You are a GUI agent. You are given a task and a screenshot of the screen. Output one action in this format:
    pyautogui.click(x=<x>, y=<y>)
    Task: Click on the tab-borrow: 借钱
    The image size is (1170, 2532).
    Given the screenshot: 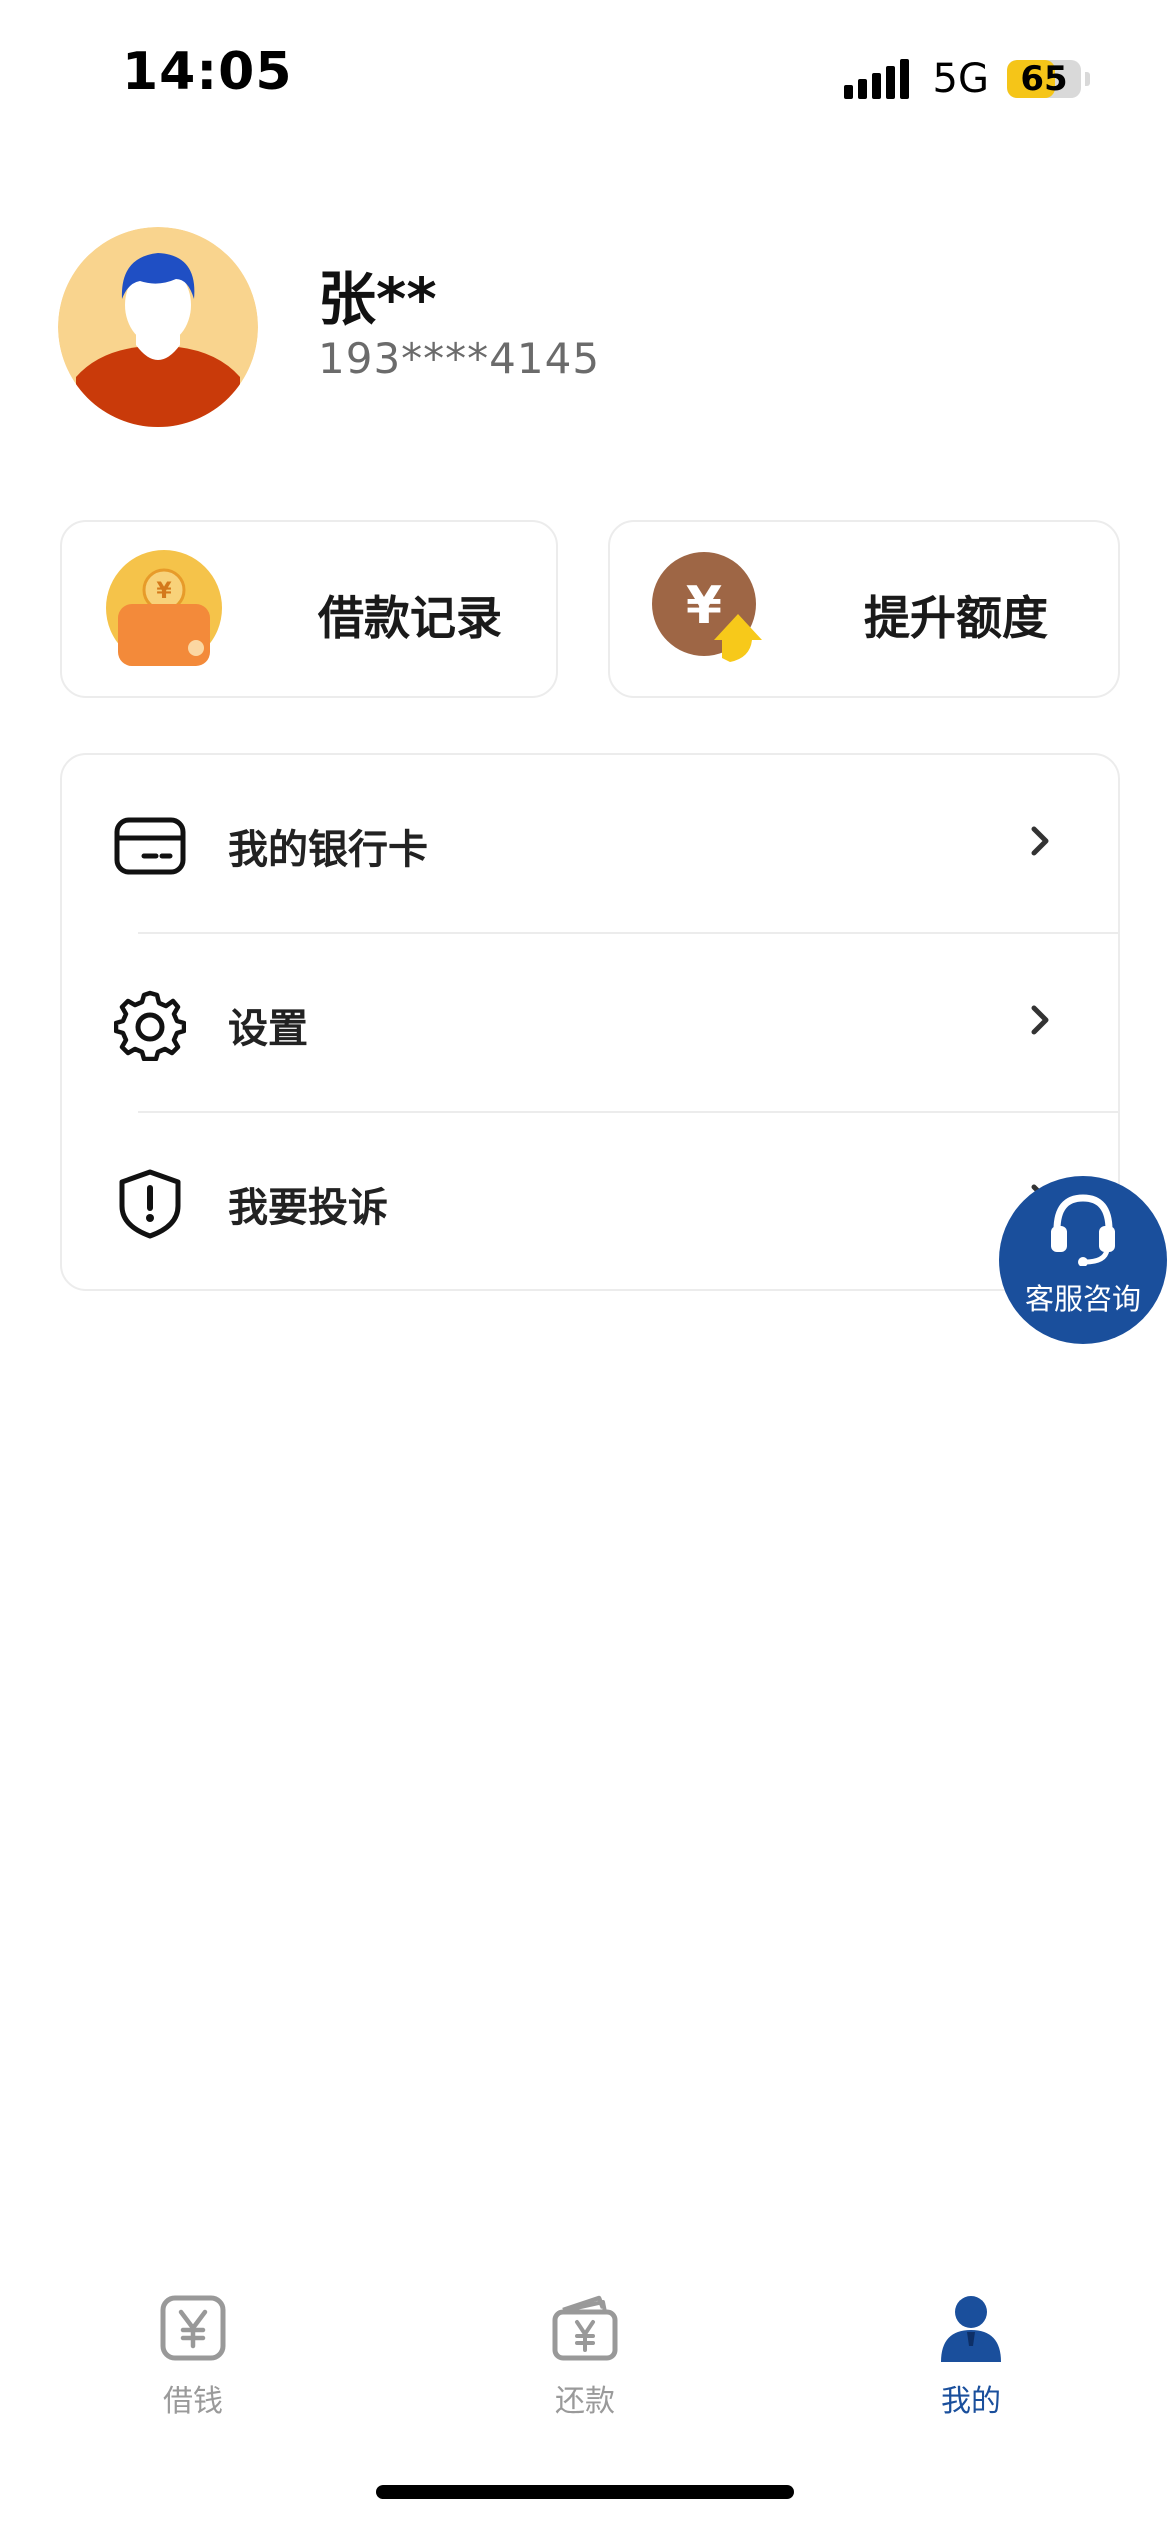 What is the action you would take?
    pyautogui.click(x=193, y=2355)
    